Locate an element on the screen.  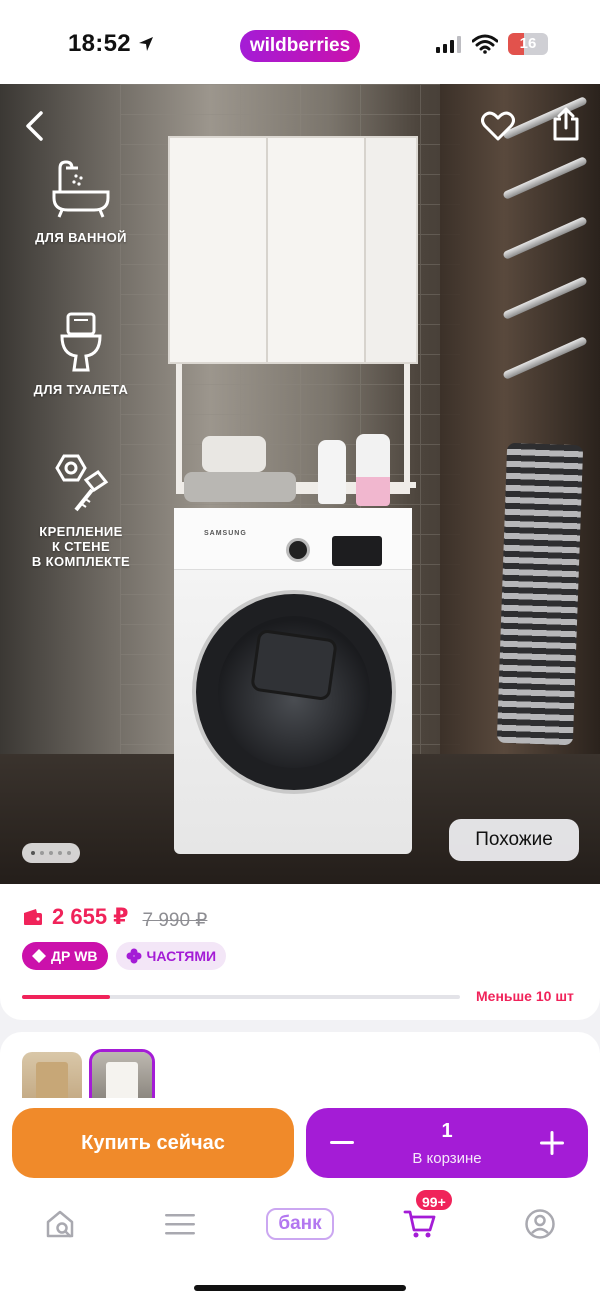
washer-addwash-window is located at coordinates (294, 665).